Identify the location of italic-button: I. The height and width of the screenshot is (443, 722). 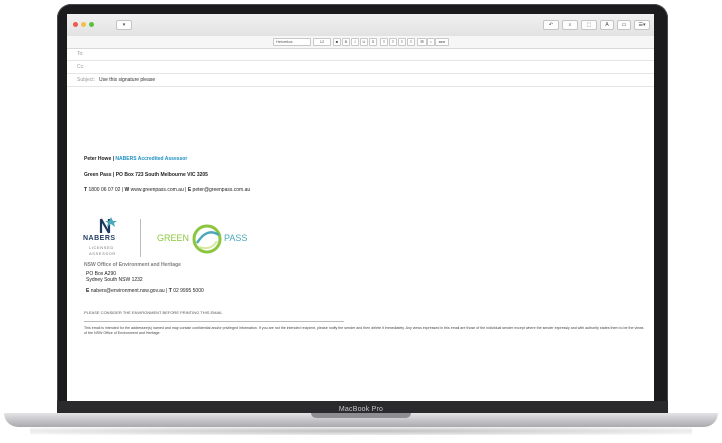
(355, 42).